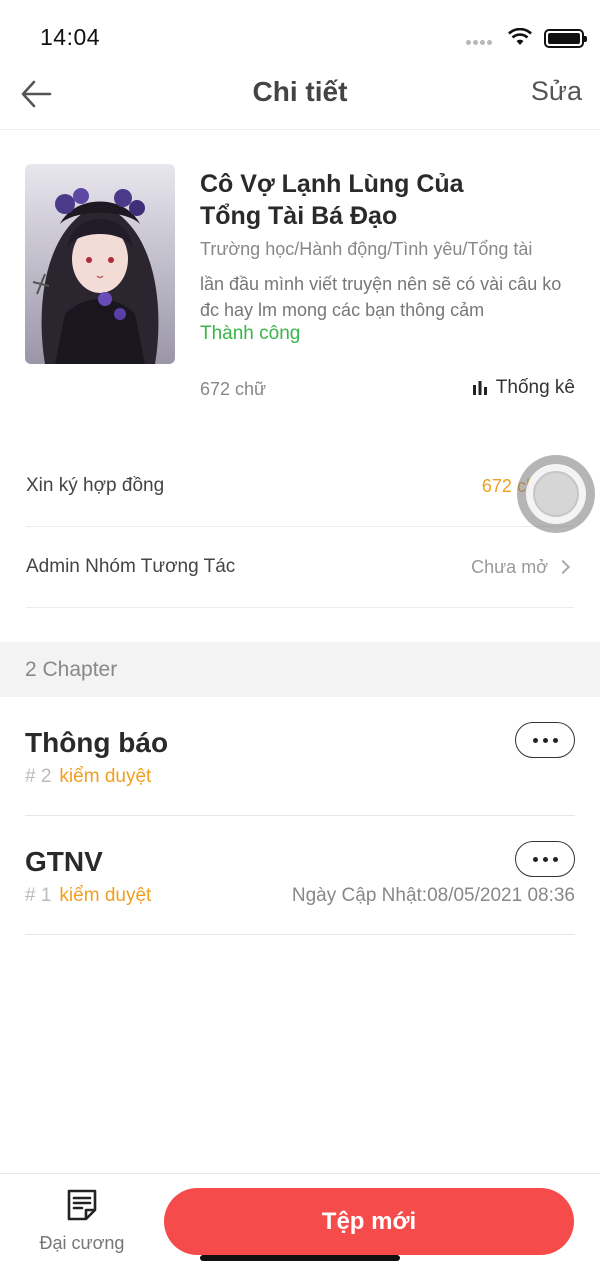  What do you see at coordinates (300, 91) in the screenshot?
I see `page-title: Chi tiết` at bounding box center [300, 91].